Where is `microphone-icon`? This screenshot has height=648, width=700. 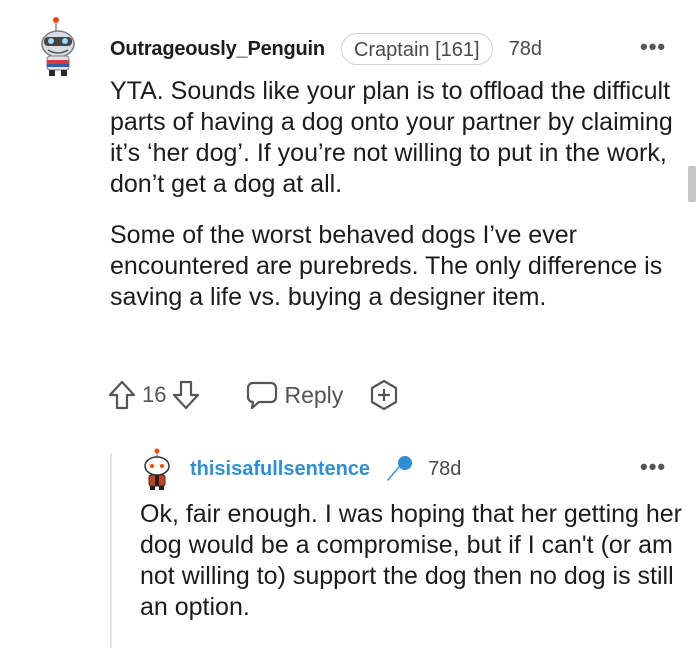 microphone-icon is located at coordinates (400, 468).